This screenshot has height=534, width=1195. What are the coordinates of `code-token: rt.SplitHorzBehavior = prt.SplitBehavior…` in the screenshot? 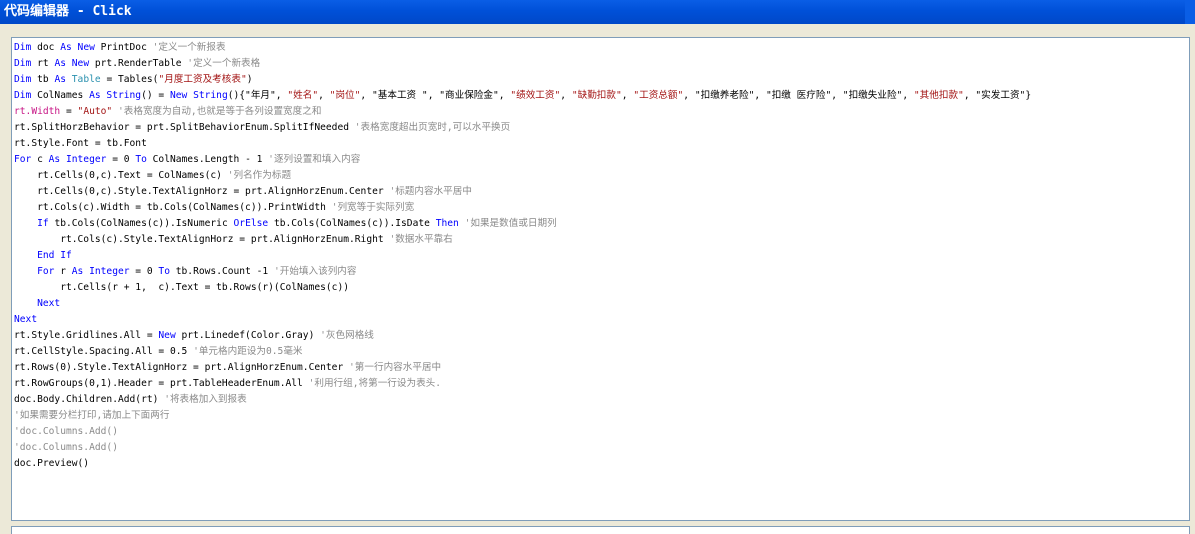 It's located at (184, 127).